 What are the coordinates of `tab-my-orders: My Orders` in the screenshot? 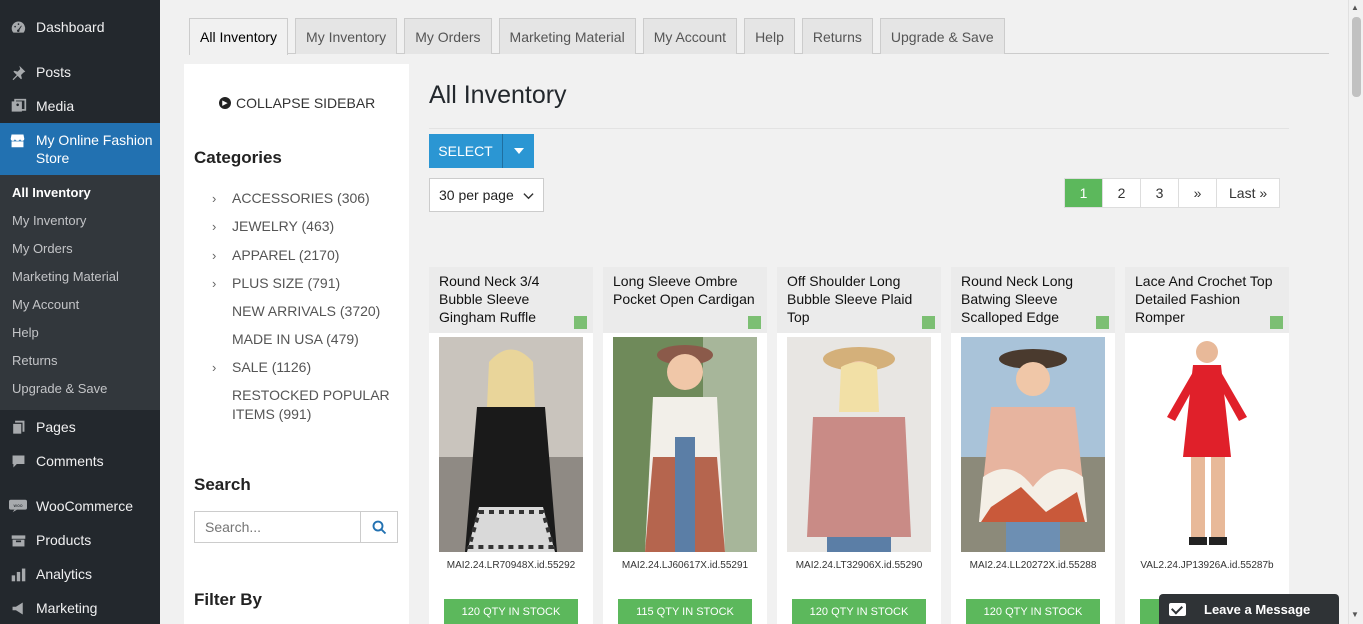 It's located at (448, 36).